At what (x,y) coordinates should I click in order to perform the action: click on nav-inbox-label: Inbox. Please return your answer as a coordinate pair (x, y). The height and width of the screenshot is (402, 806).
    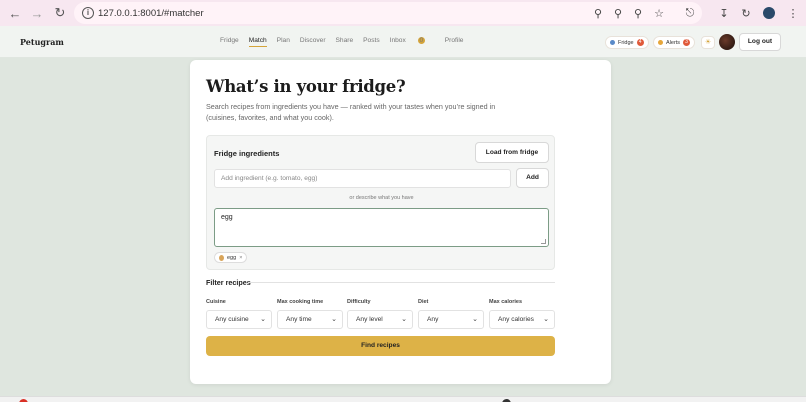
    Looking at the image, I should click on (397, 41).